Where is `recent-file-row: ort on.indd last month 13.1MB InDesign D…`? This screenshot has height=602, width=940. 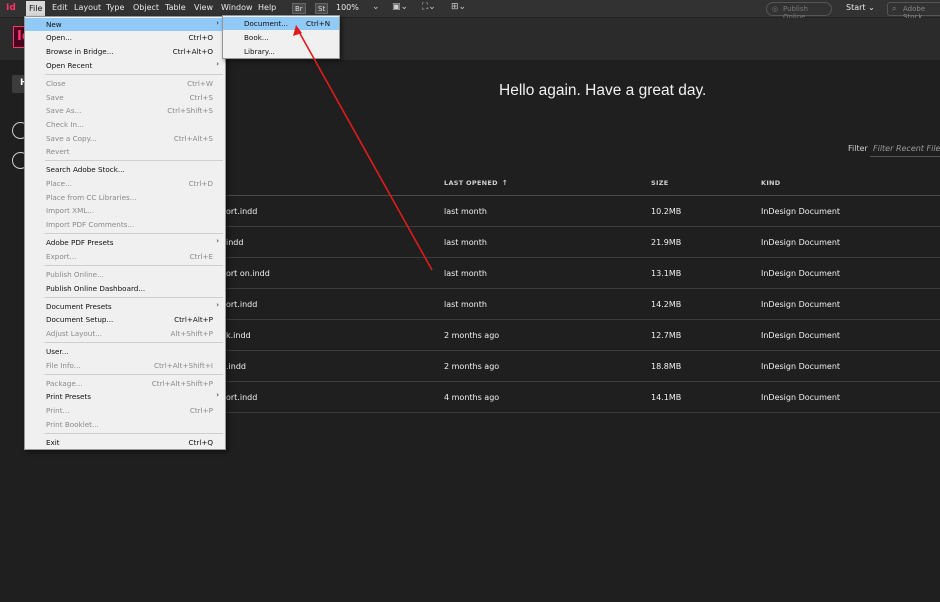
recent-file-row: ort on.indd last month 13.1MB InDesign D… is located at coordinates (583, 273).